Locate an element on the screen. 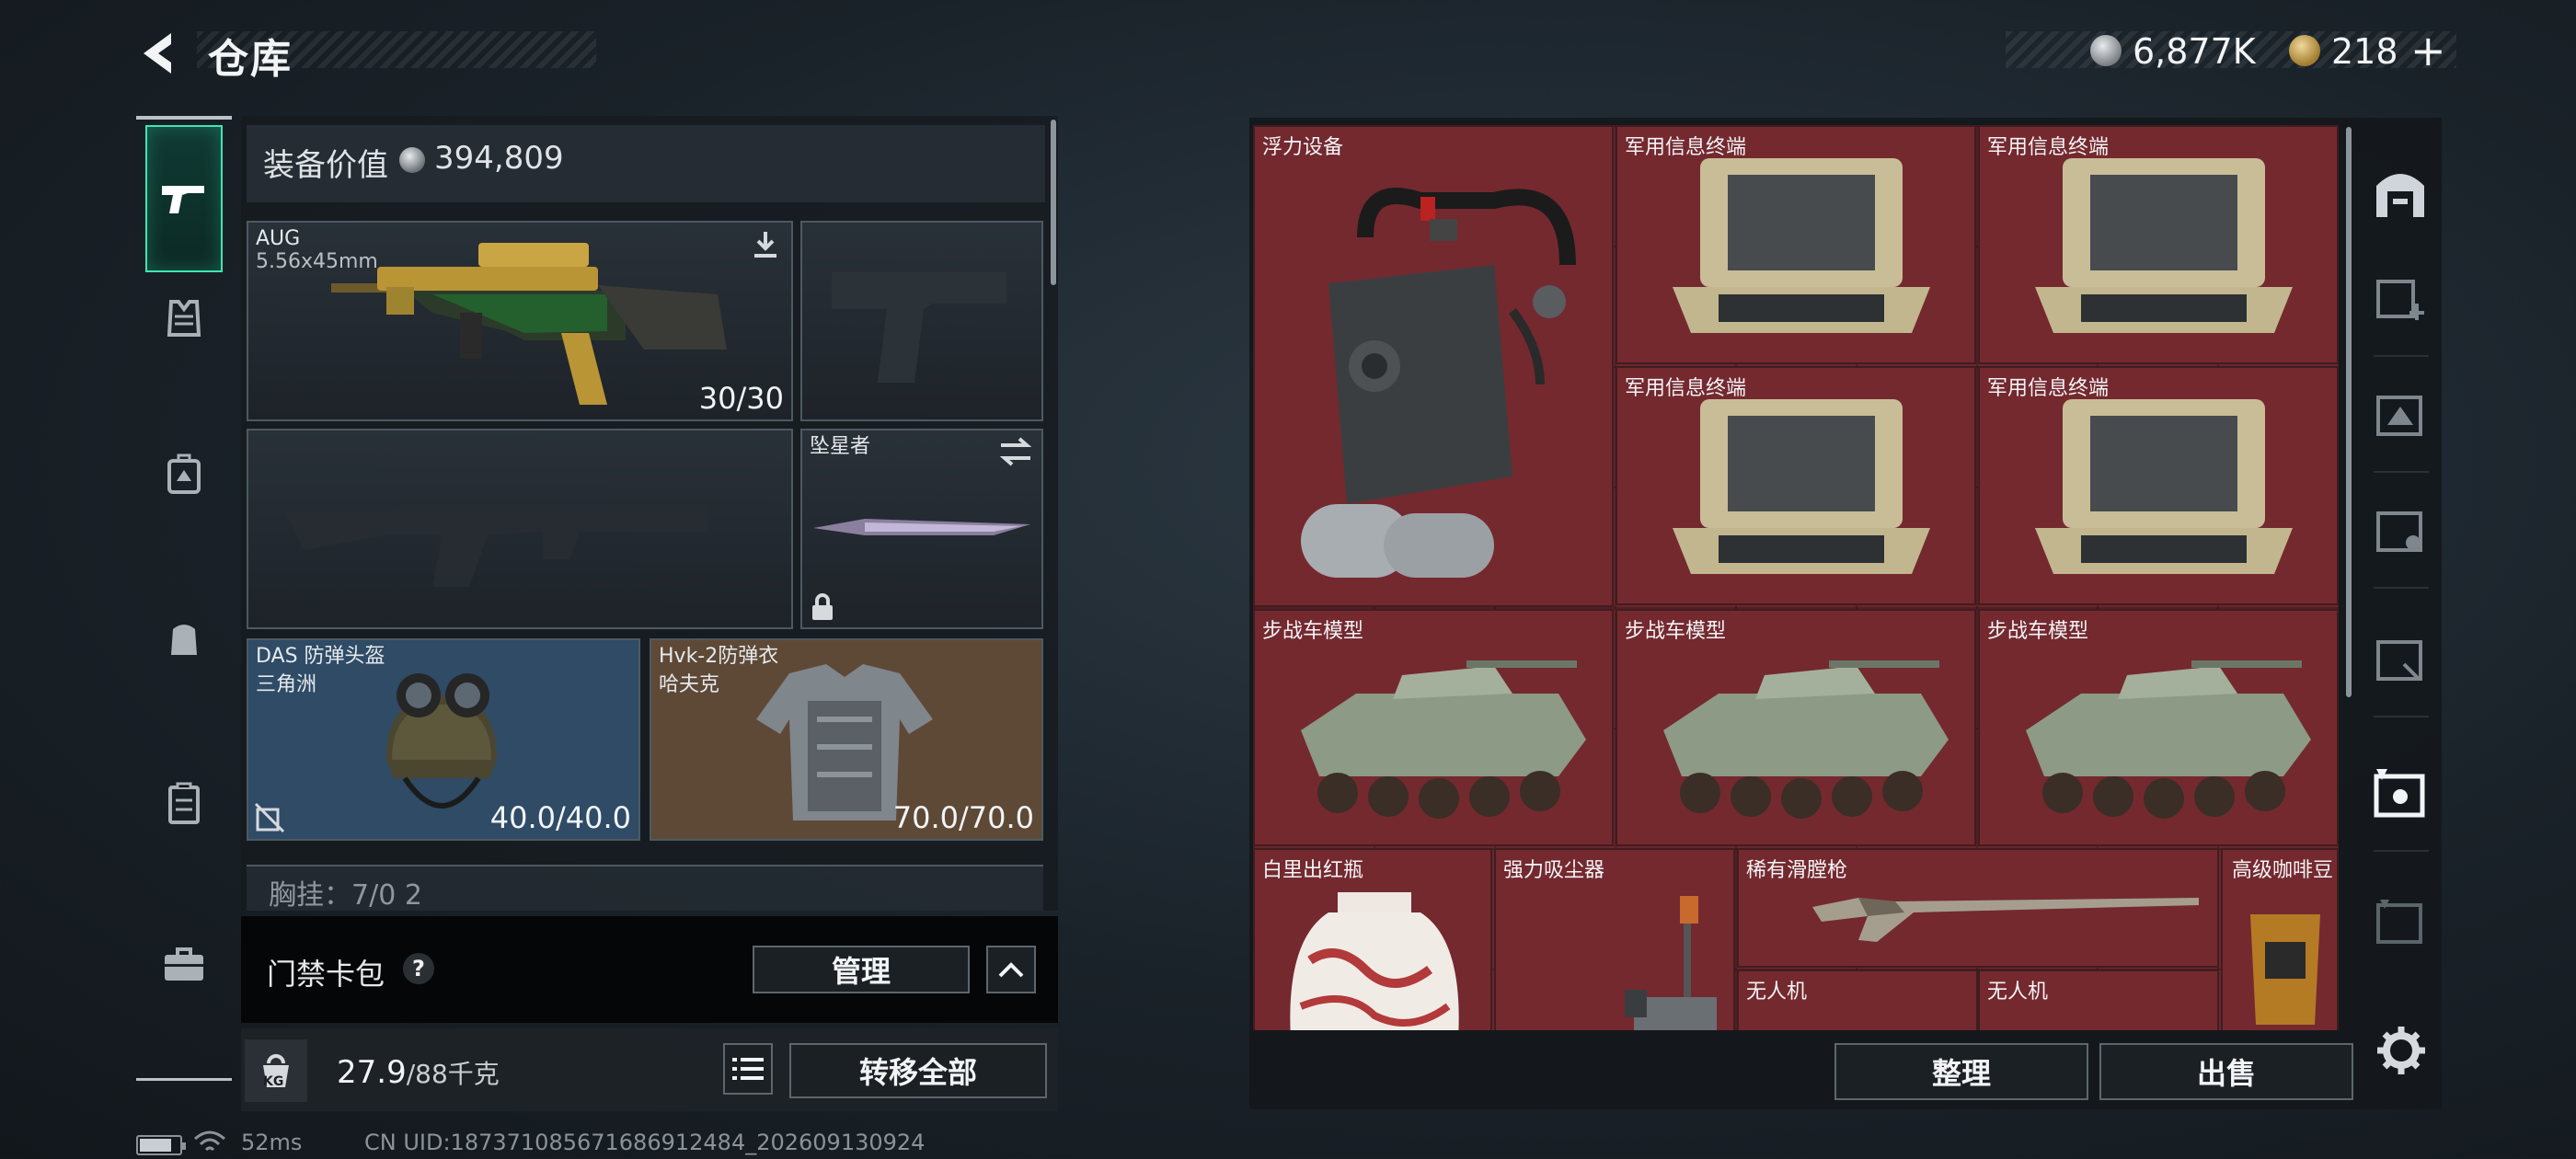  stash-item: 浮力设备 is located at coordinates (1433, 366).